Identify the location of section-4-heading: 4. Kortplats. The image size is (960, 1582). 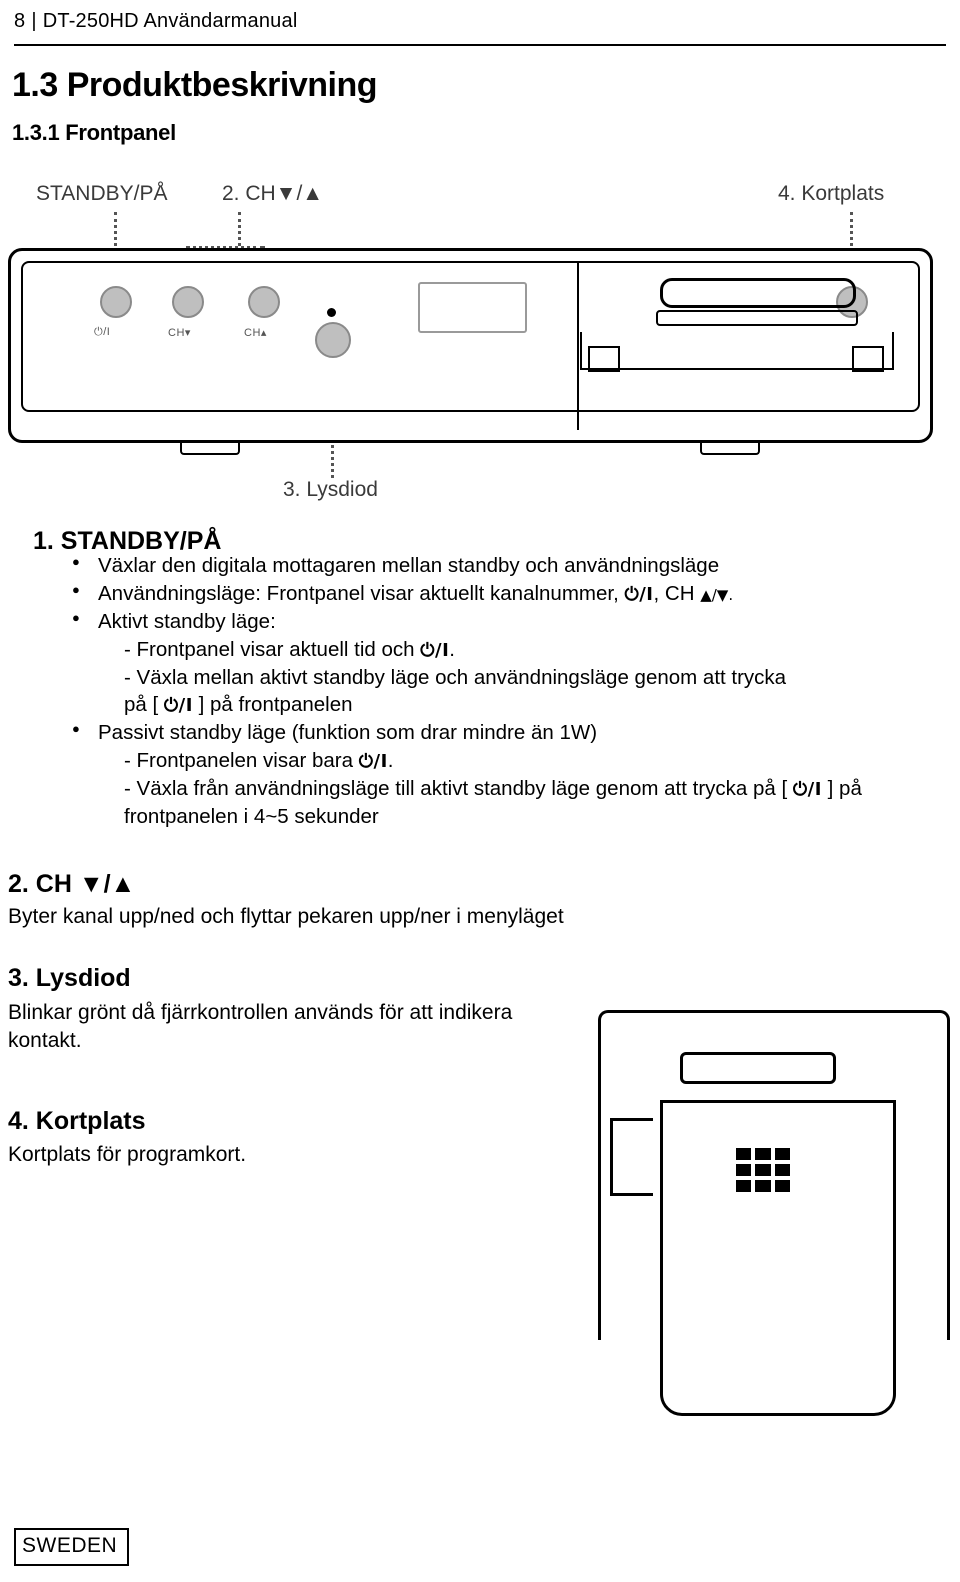
(77, 1121).